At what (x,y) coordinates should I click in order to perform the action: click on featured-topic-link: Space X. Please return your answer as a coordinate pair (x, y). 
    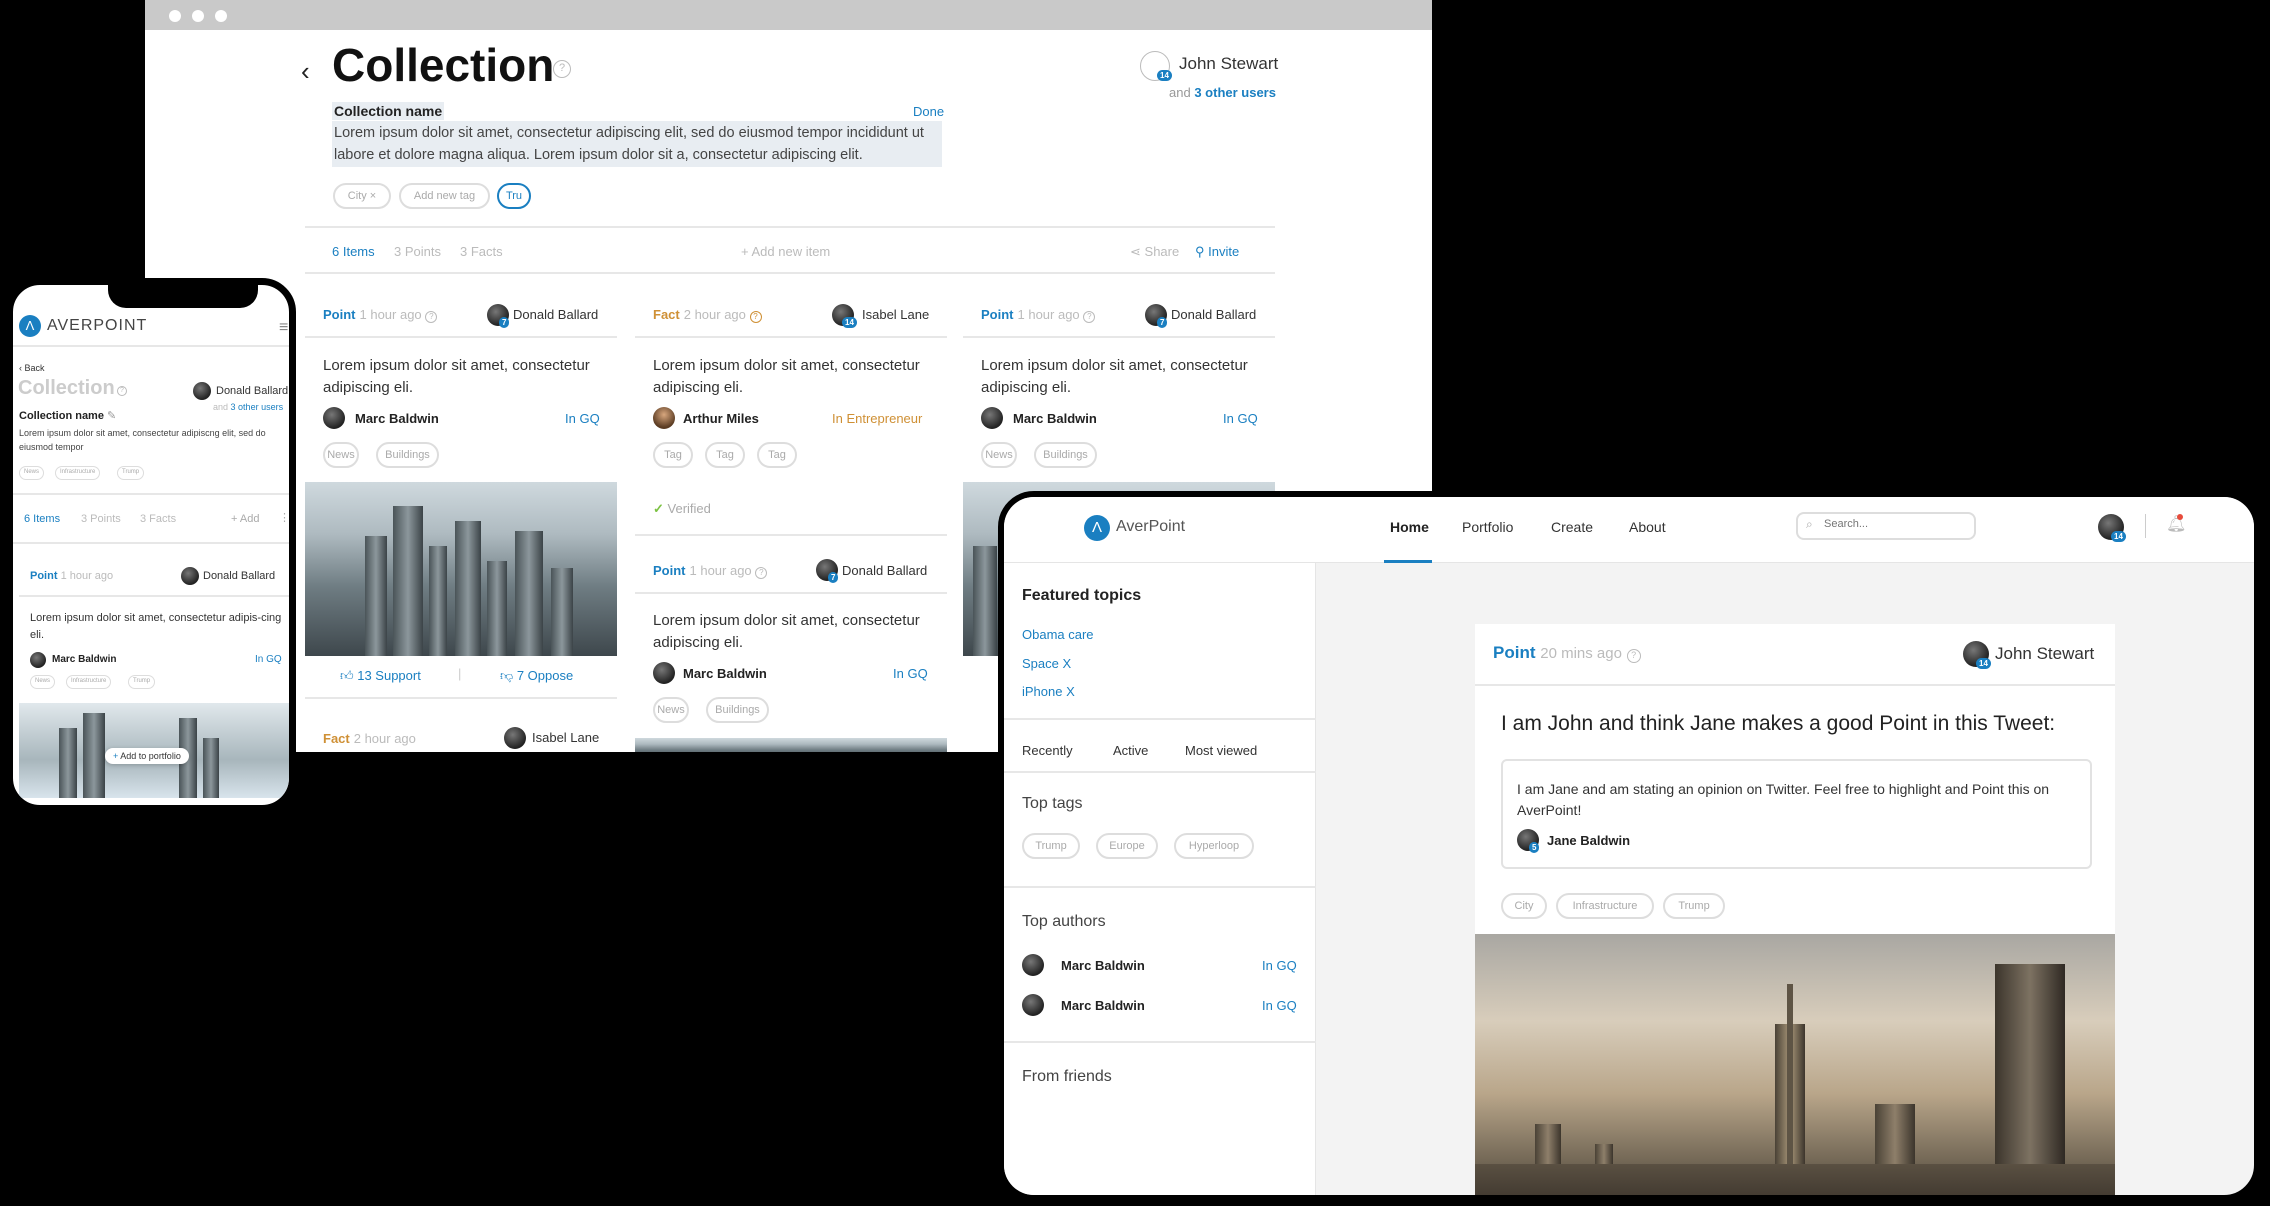
    Looking at the image, I should click on (1046, 663).